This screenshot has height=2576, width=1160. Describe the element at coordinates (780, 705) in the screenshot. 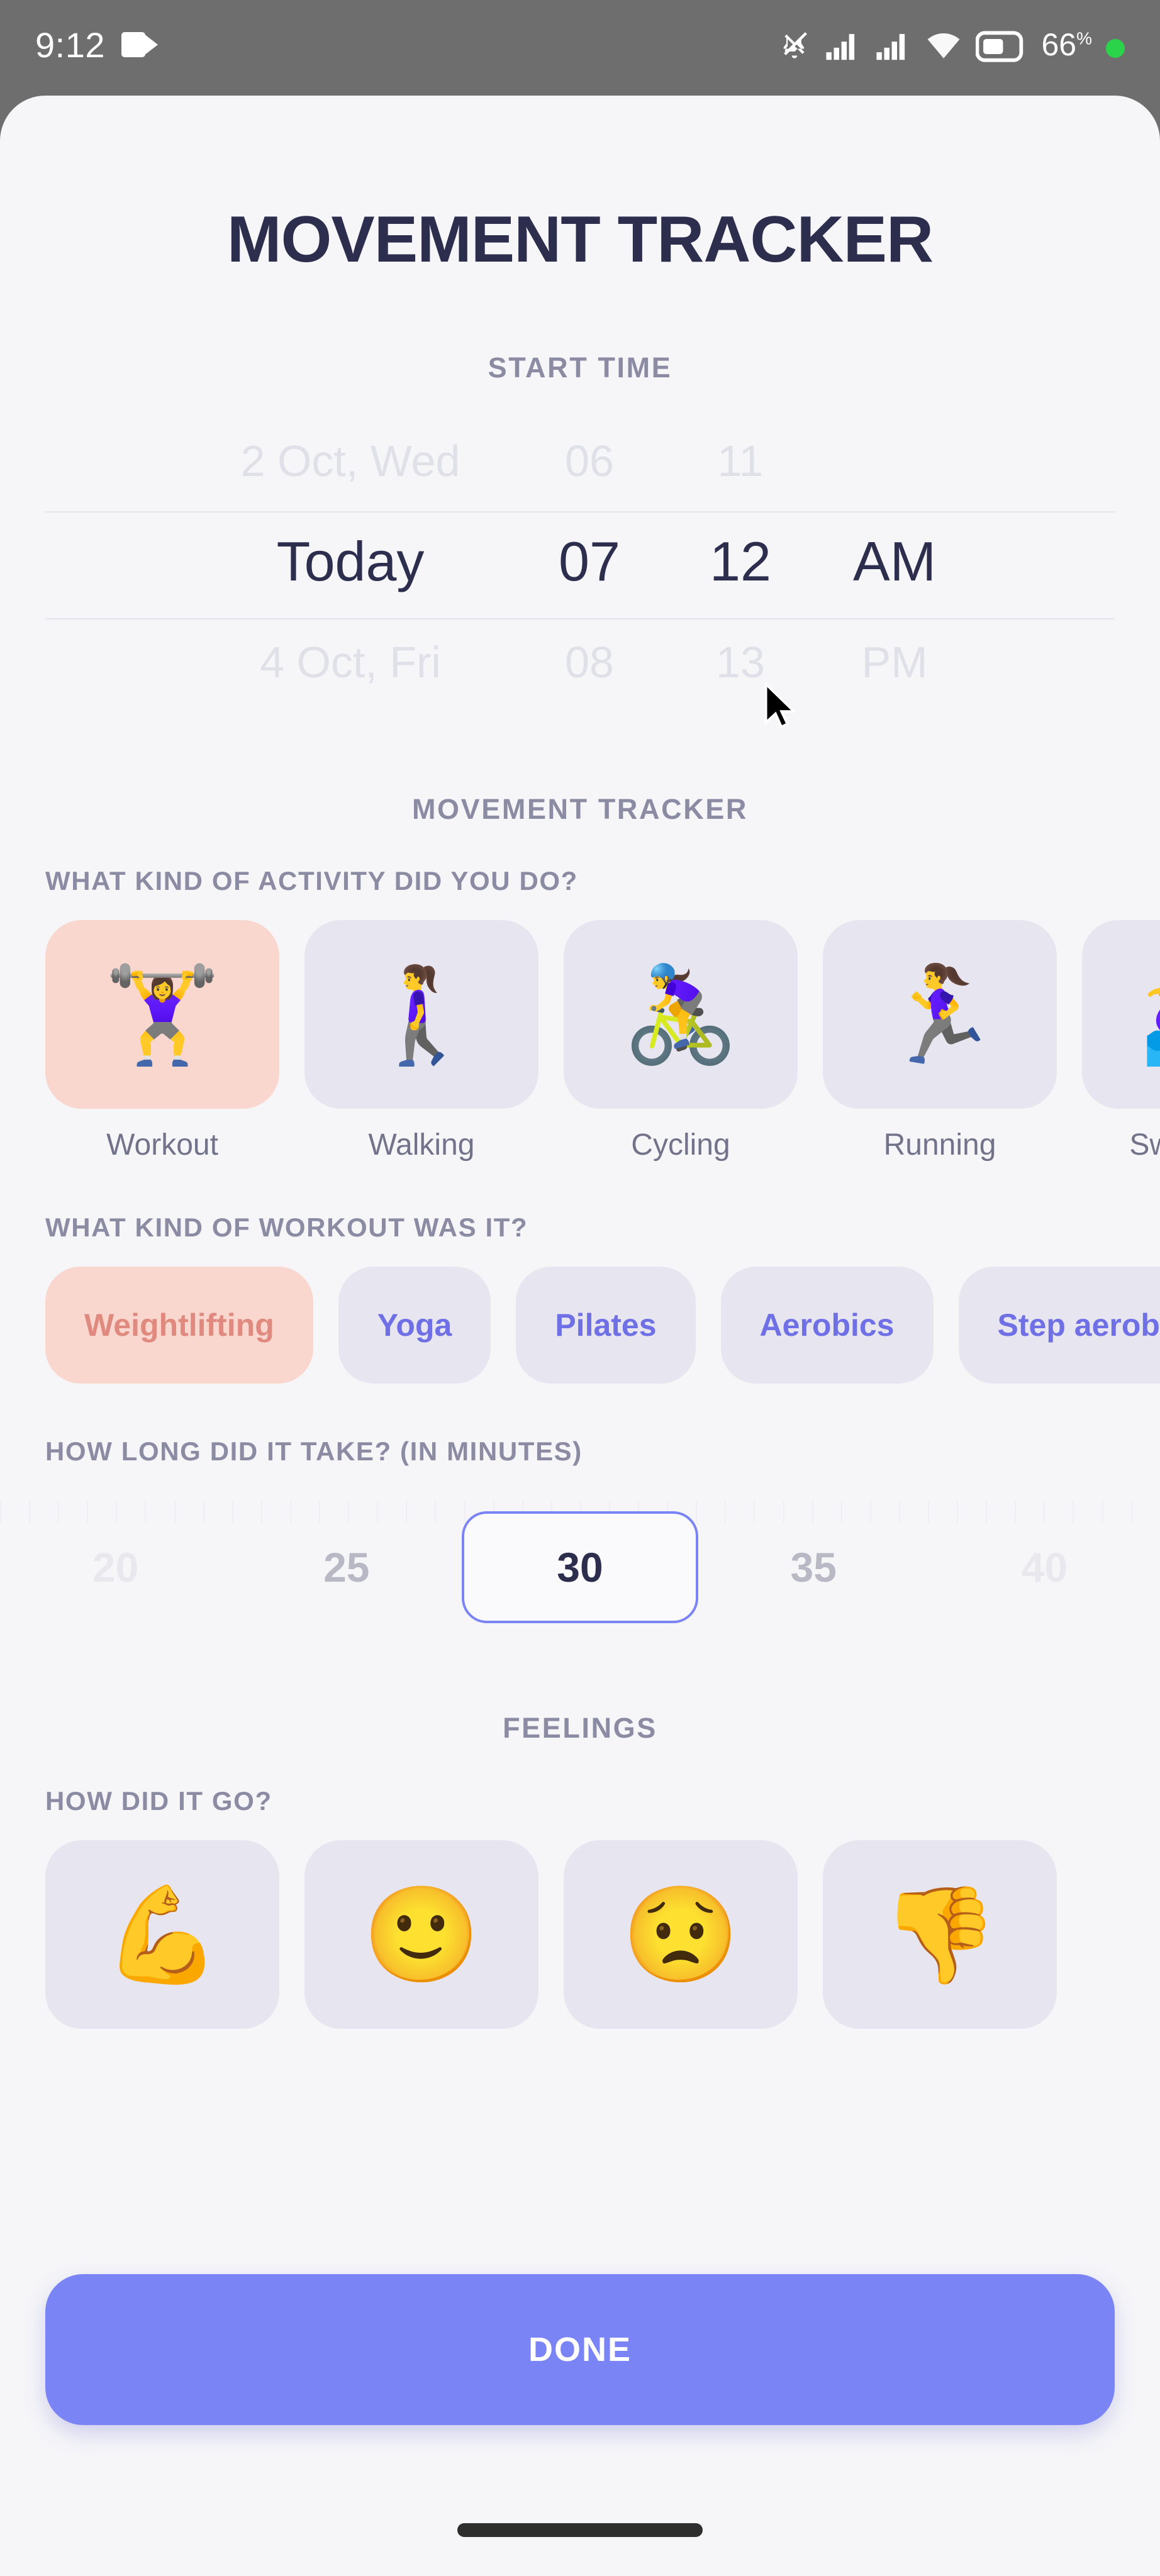

I see `mouse-cursor` at that location.